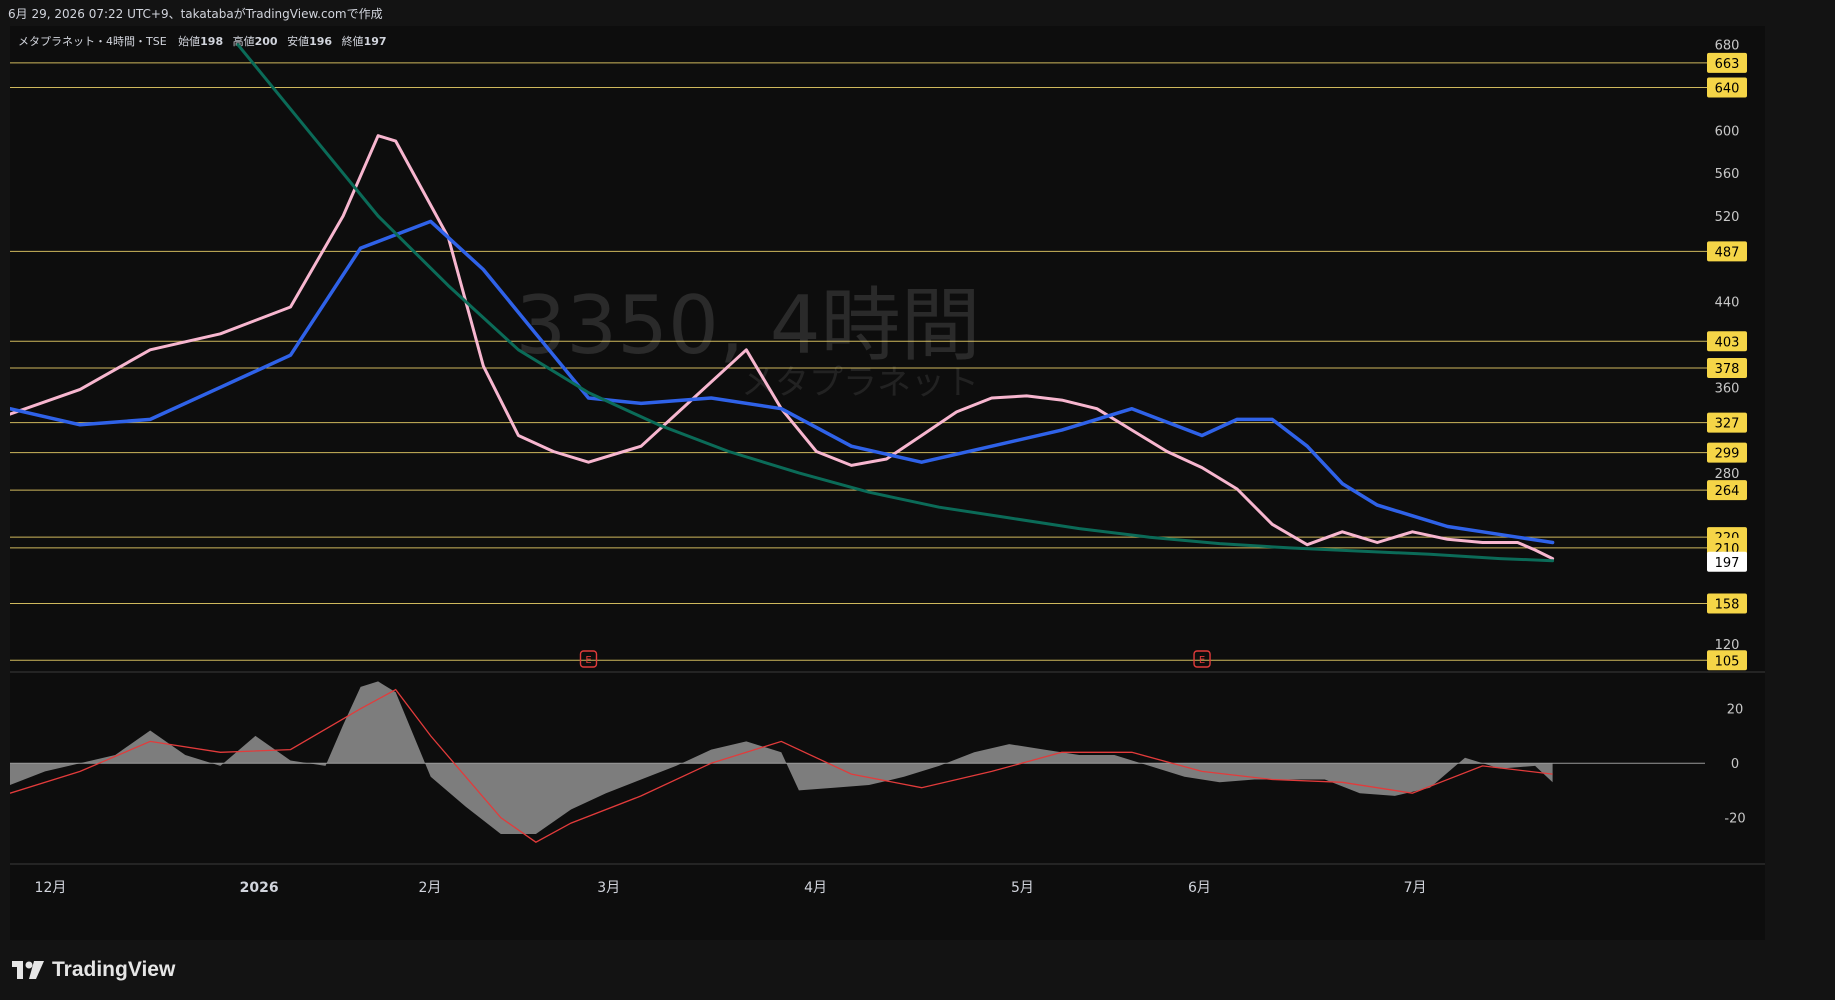 This screenshot has height=1000, width=1835. Describe the element at coordinates (1727, 424) in the screenshot. I see `level-label: 327` at that location.